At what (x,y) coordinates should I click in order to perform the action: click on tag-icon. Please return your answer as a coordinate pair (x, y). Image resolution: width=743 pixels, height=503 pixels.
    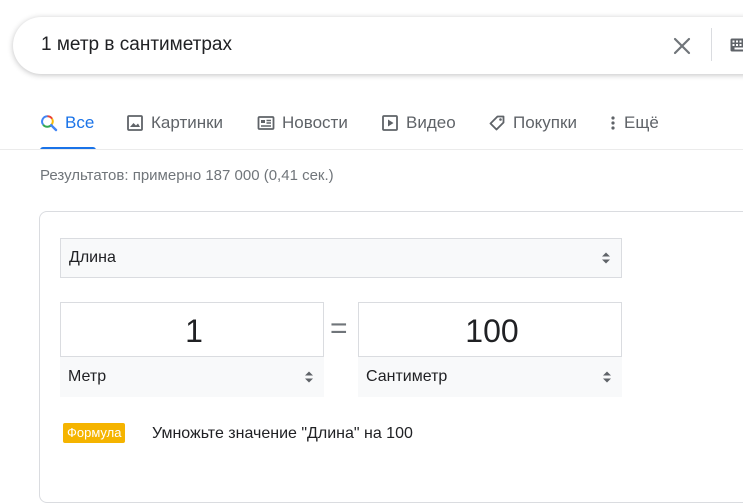
    Looking at the image, I should click on (497, 123).